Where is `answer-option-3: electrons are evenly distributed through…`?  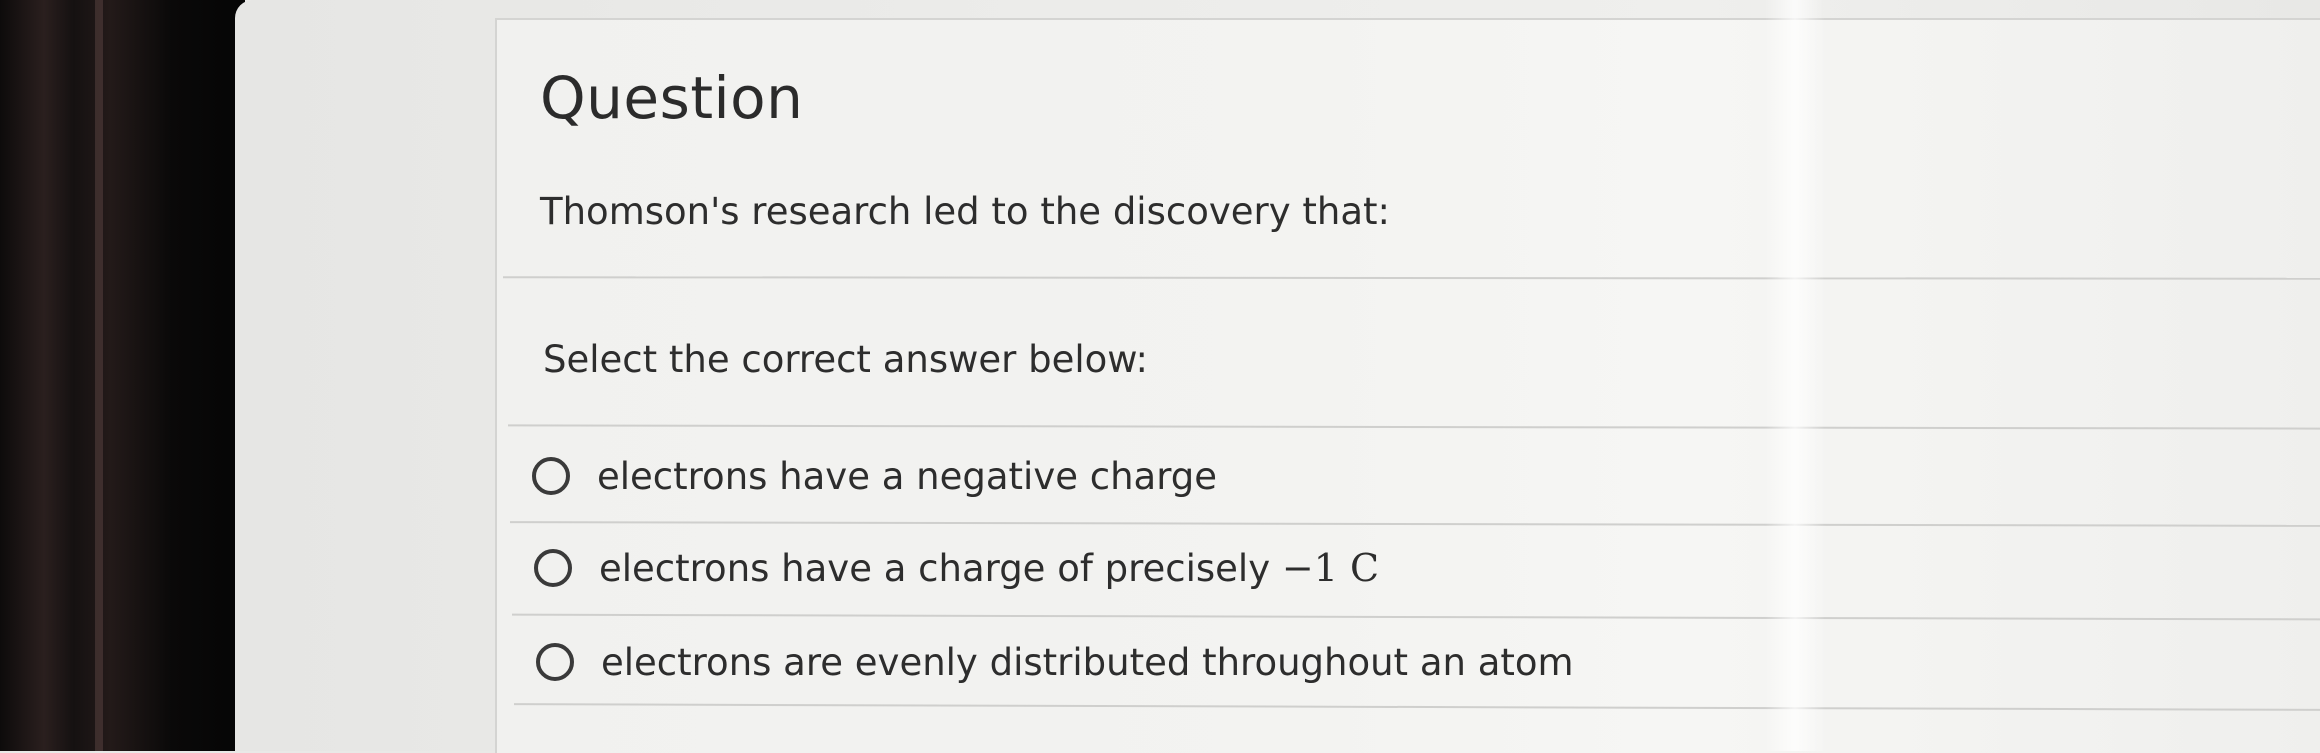 answer-option-3: electrons are evenly distributed through… is located at coordinates (1055, 662).